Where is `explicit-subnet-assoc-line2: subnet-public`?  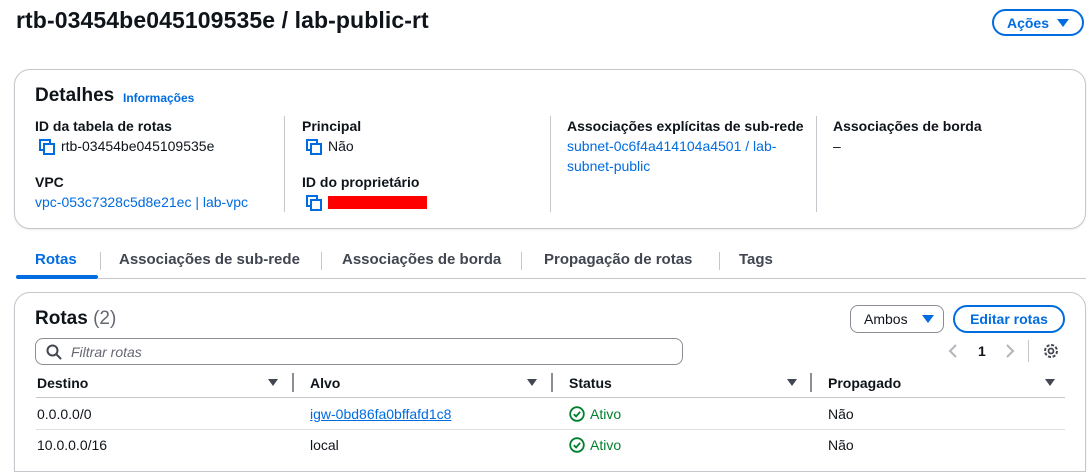
explicit-subnet-assoc-line2: subnet-public is located at coordinates (609, 166).